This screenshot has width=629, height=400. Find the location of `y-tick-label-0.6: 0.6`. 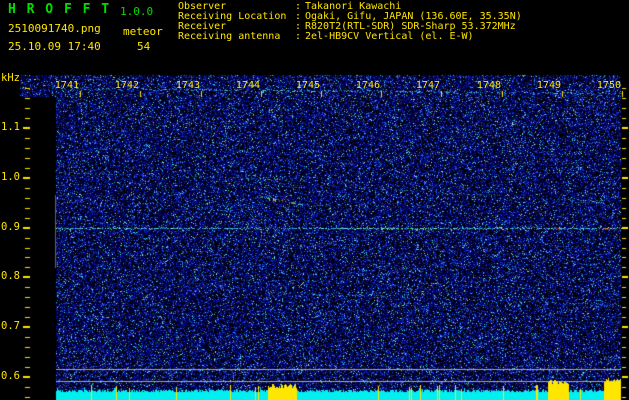

y-tick-label-0.6: 0.6 is located at coordinates (10, 376).